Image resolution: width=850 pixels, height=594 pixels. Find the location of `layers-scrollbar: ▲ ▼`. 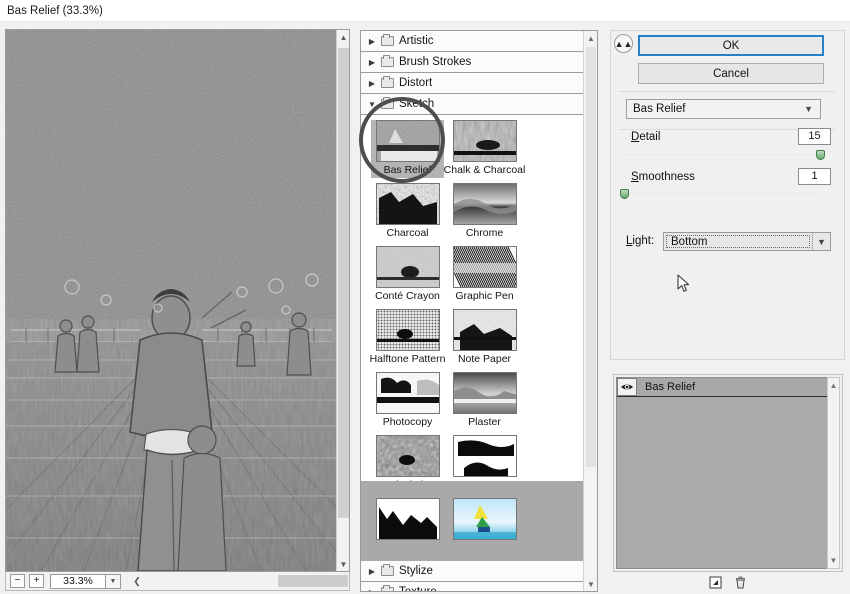

layers-scrollbar: ▲ ▼ is located at coordinates (833, 473).